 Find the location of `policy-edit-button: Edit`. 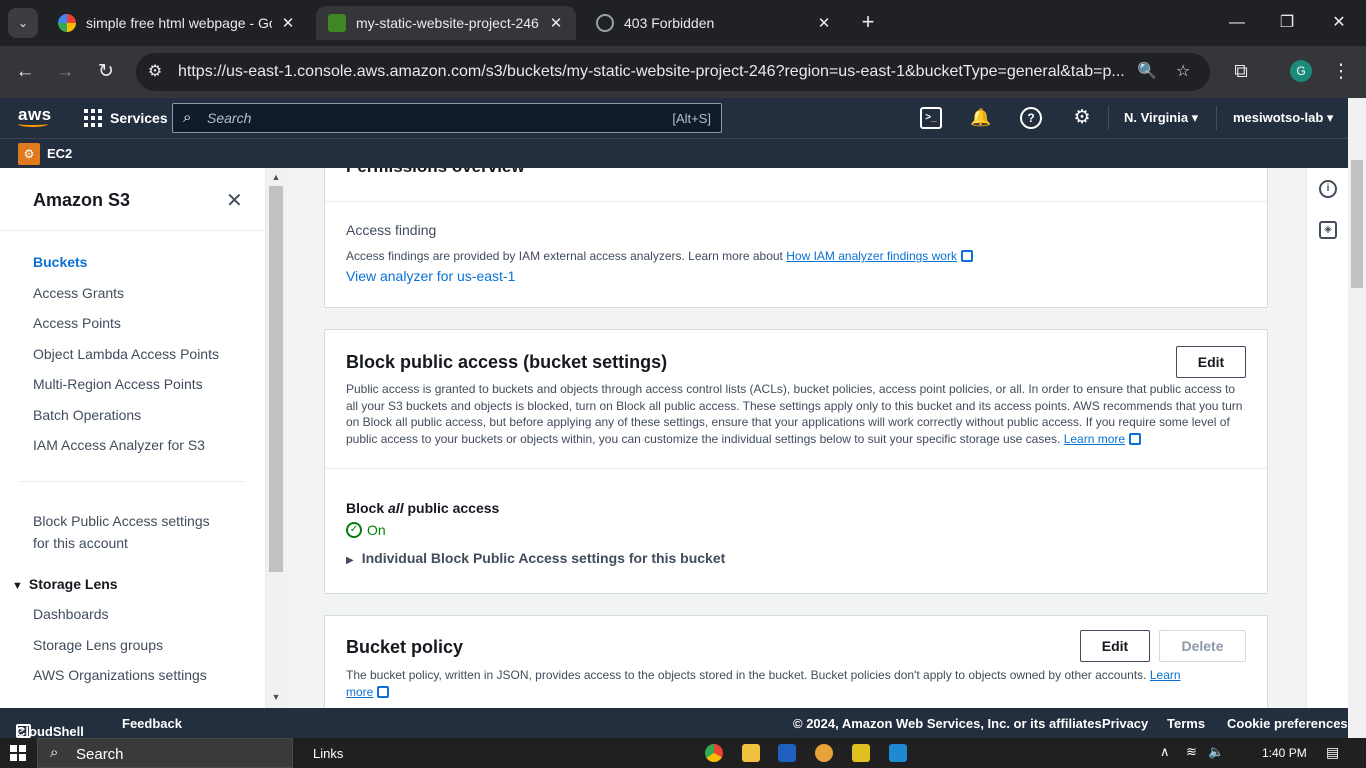

policy-edit-button: Edit is located at coordinates (1115, 646).